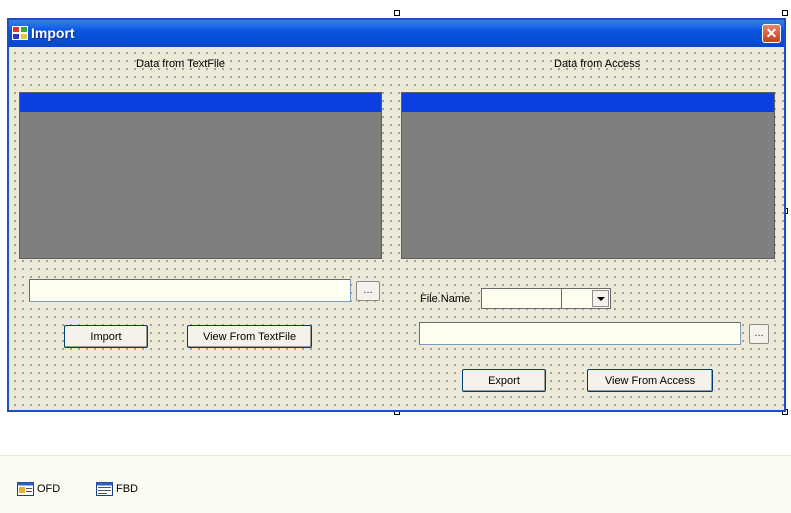 This screenshot has height=513, width=791. What do you see at coordinates (588, 102) in the screenshot?
I see `access-grid-header` at bounding box center [588, 102].